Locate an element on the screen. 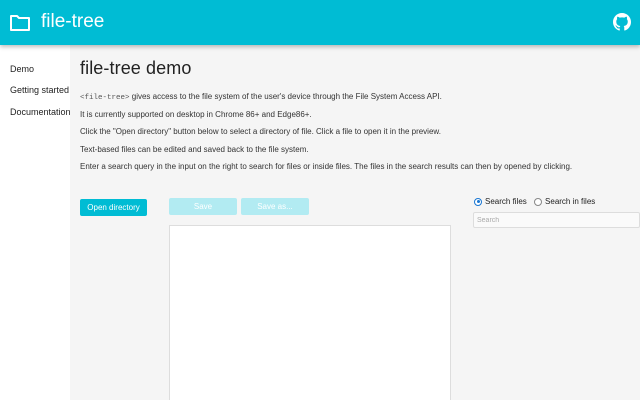 This screenshot has height=400, width=640. search-files-label: Search files is located at coordinates (506, 201).